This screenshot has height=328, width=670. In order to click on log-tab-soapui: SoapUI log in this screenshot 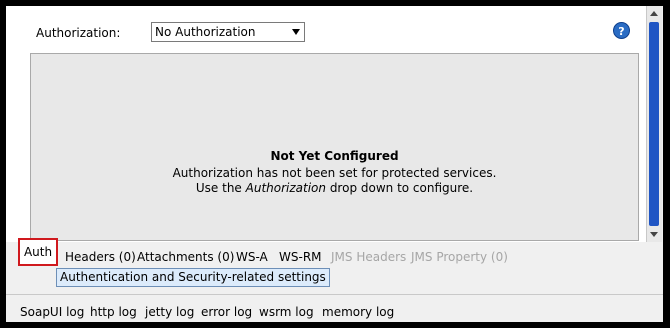, I will do `click(52, 312)`.